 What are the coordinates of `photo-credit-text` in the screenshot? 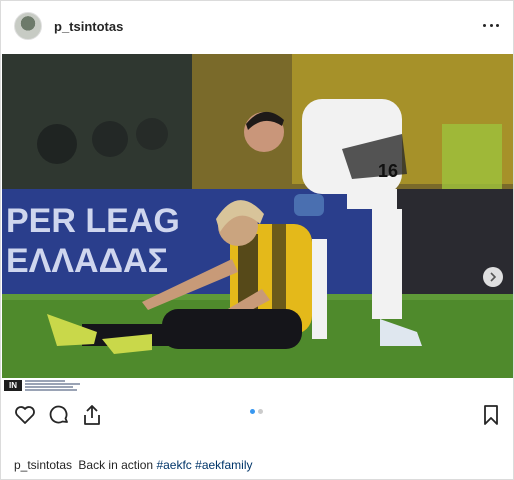 It's located at (55, 386).